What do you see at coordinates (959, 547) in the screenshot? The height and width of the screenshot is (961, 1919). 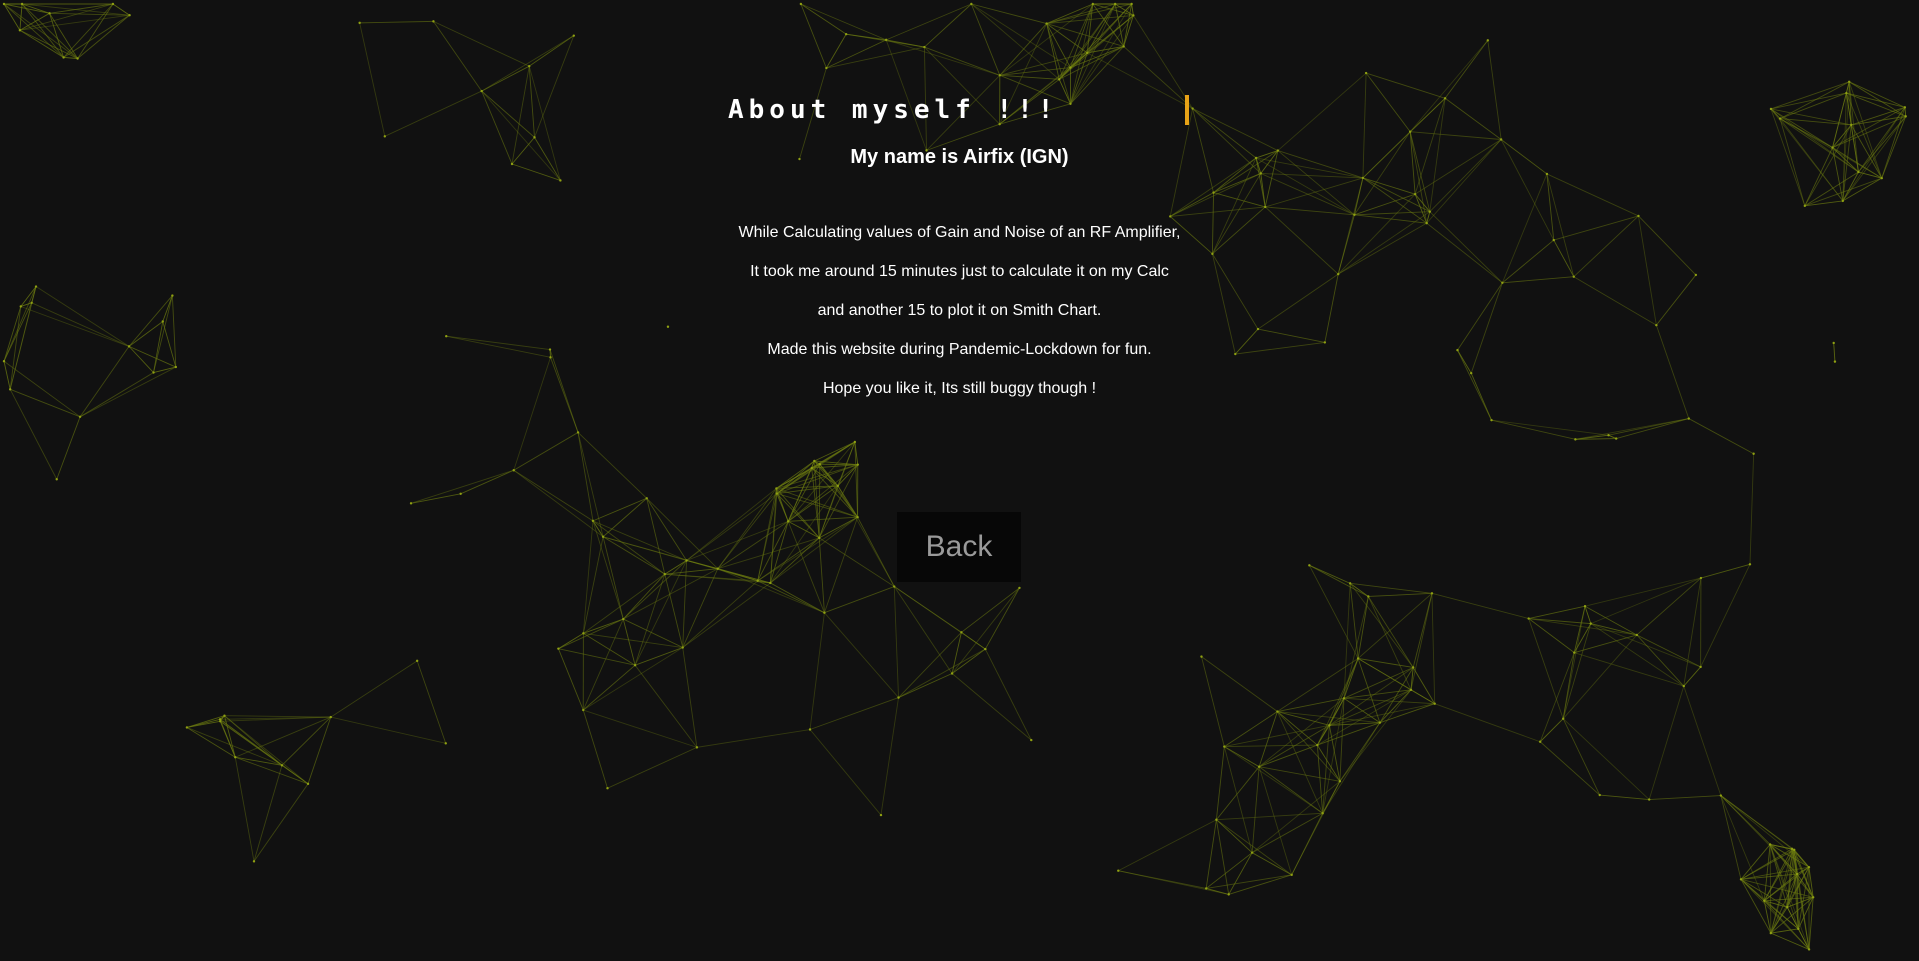 I see `back-button: Back` at bounding box center [959, 547].